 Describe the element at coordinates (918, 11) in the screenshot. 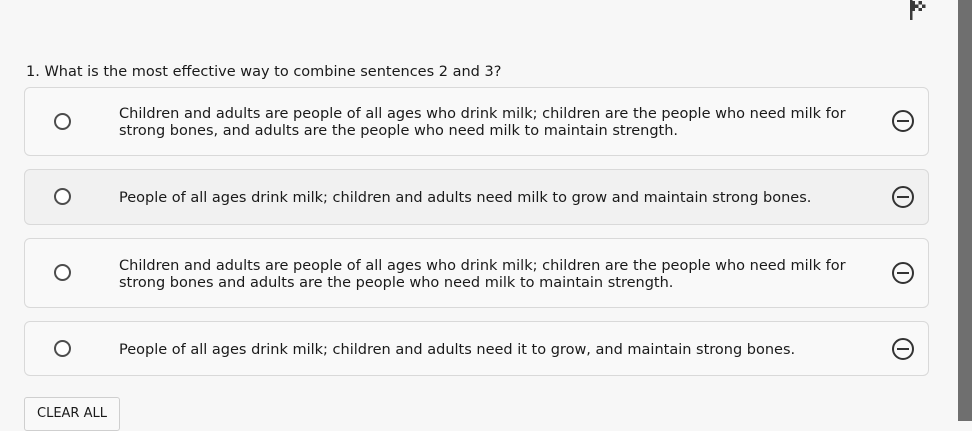

I see `flag-icon` at that location.